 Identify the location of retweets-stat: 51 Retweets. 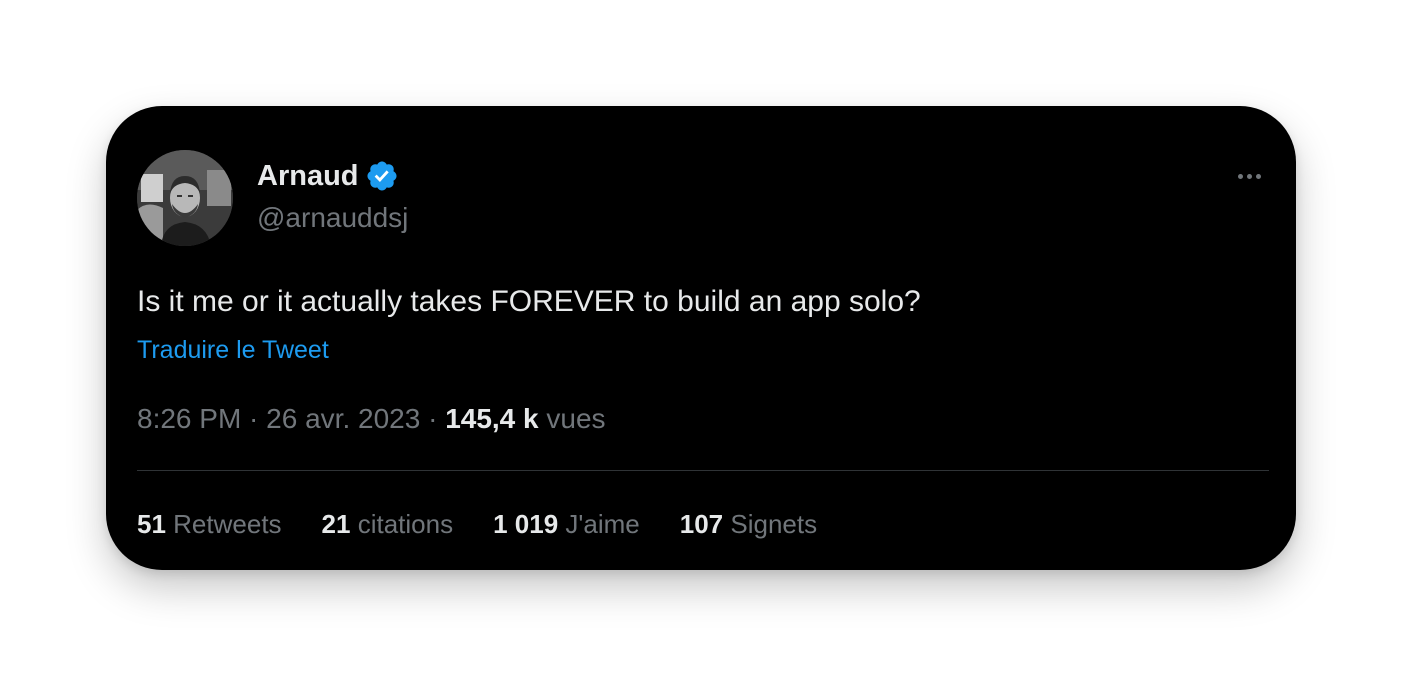
(209, 524).